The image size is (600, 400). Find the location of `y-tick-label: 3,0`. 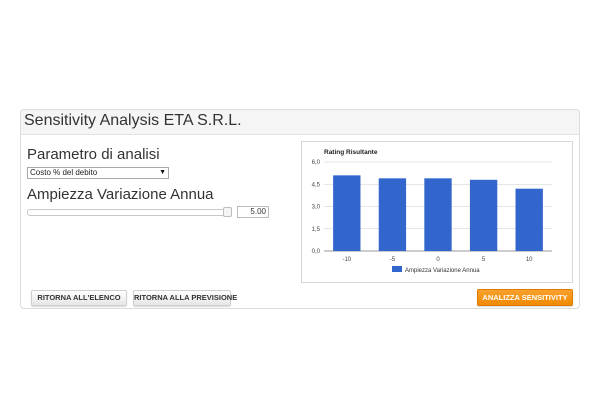

y-tick-label: 3,0 is located at coordinates (316, 208).